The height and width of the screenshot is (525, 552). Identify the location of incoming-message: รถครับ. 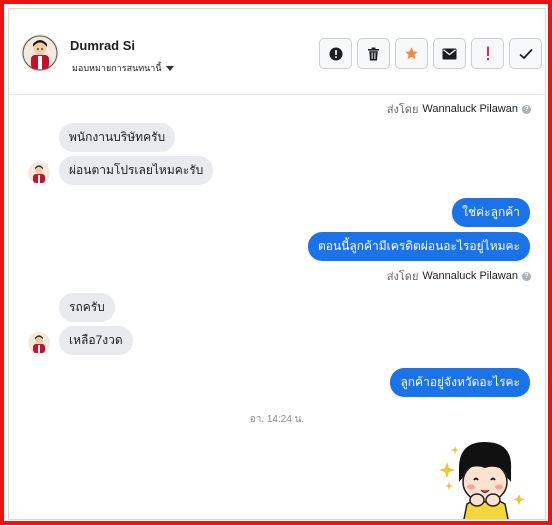
(87, 307).